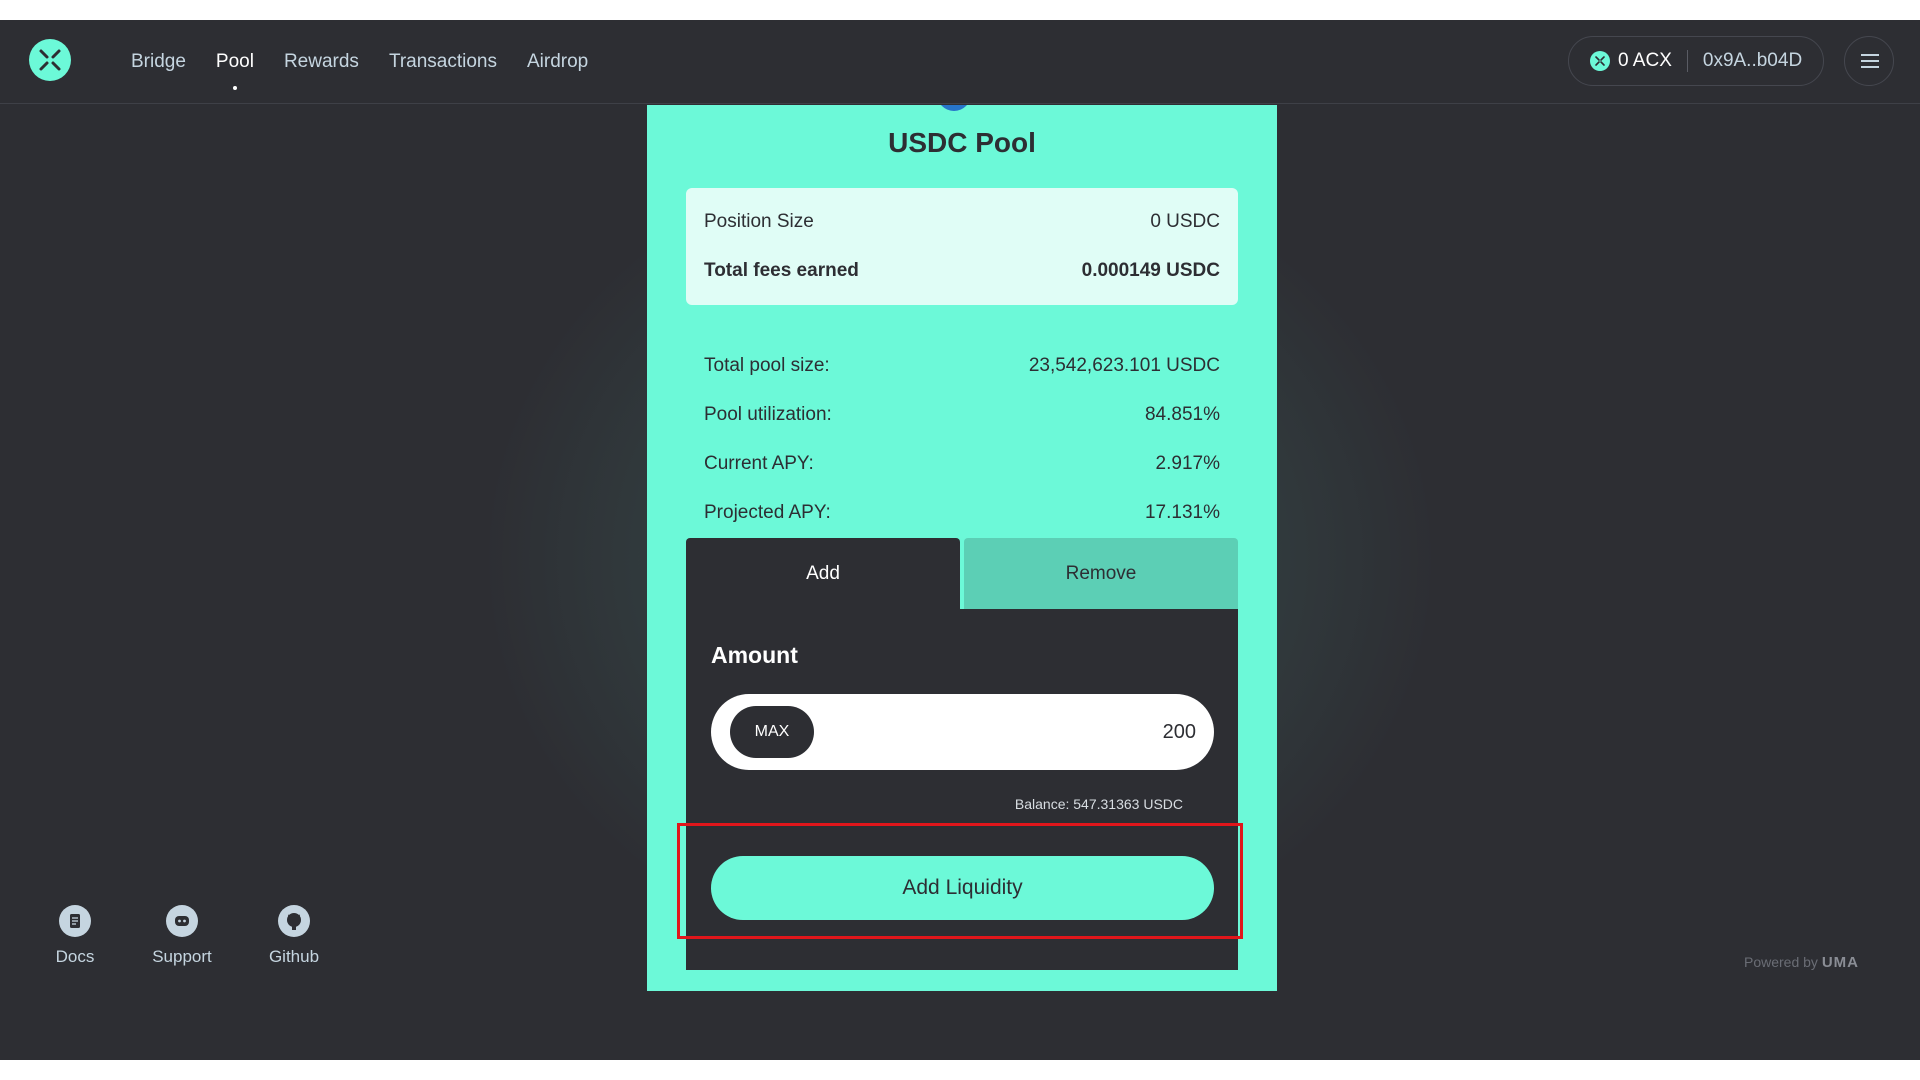  I want to click on position-size-label: Position Size, so click(759, 221).